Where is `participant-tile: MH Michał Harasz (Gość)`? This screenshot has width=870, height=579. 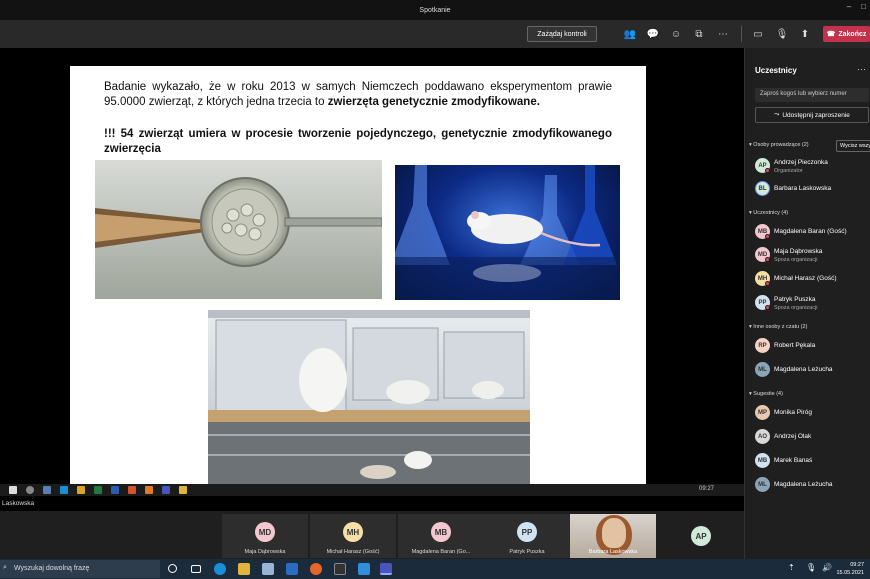 participant-tile: MH Michał Harasz (Gość) is located at coordinates (353, 536).